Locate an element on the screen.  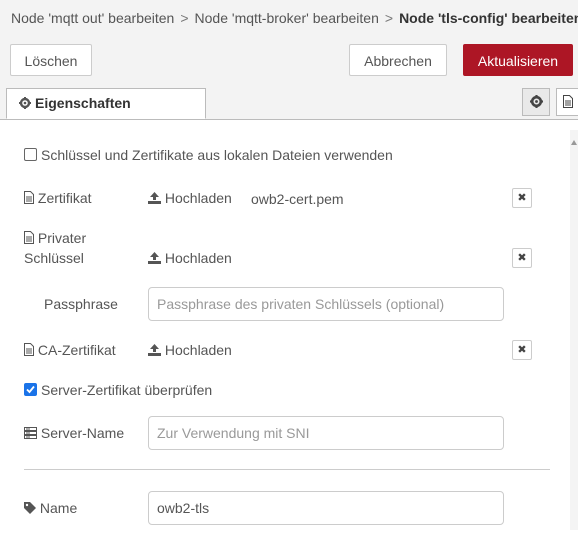
ca-certificate-upload-button: Hochladen is located at coordinates (190, 350).